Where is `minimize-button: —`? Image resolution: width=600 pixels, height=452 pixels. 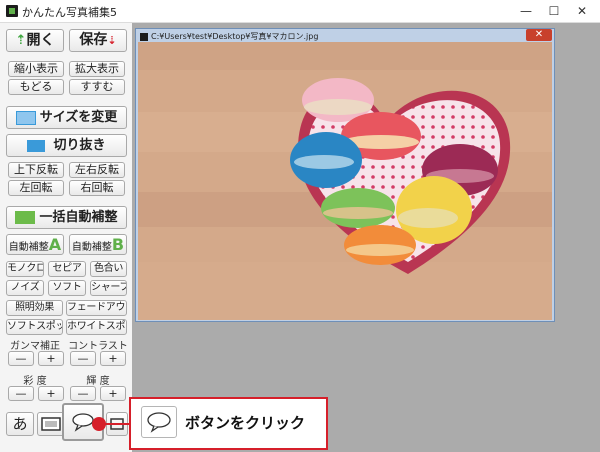
minimize-button: — is located at coordinates (526, 11).